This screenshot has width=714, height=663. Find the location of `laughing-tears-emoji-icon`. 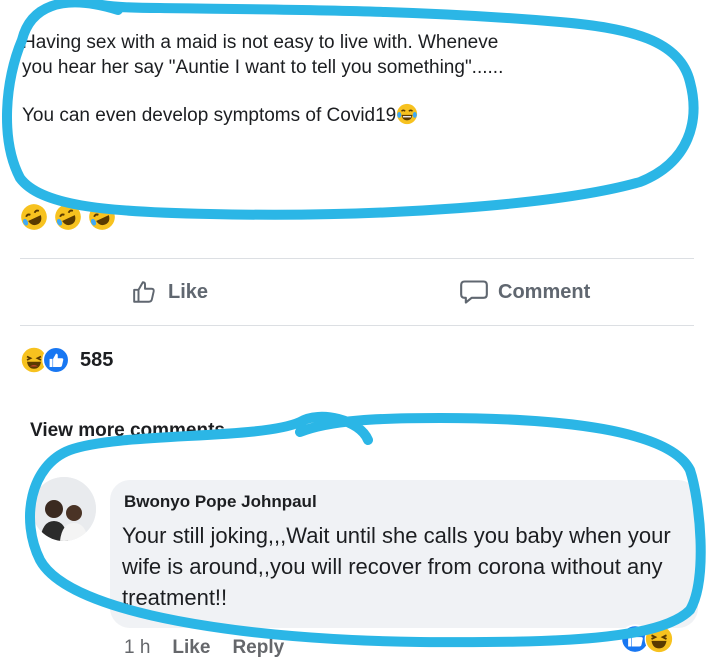

laughing-tears-emoji-icon is located at coordinates (407, 114).